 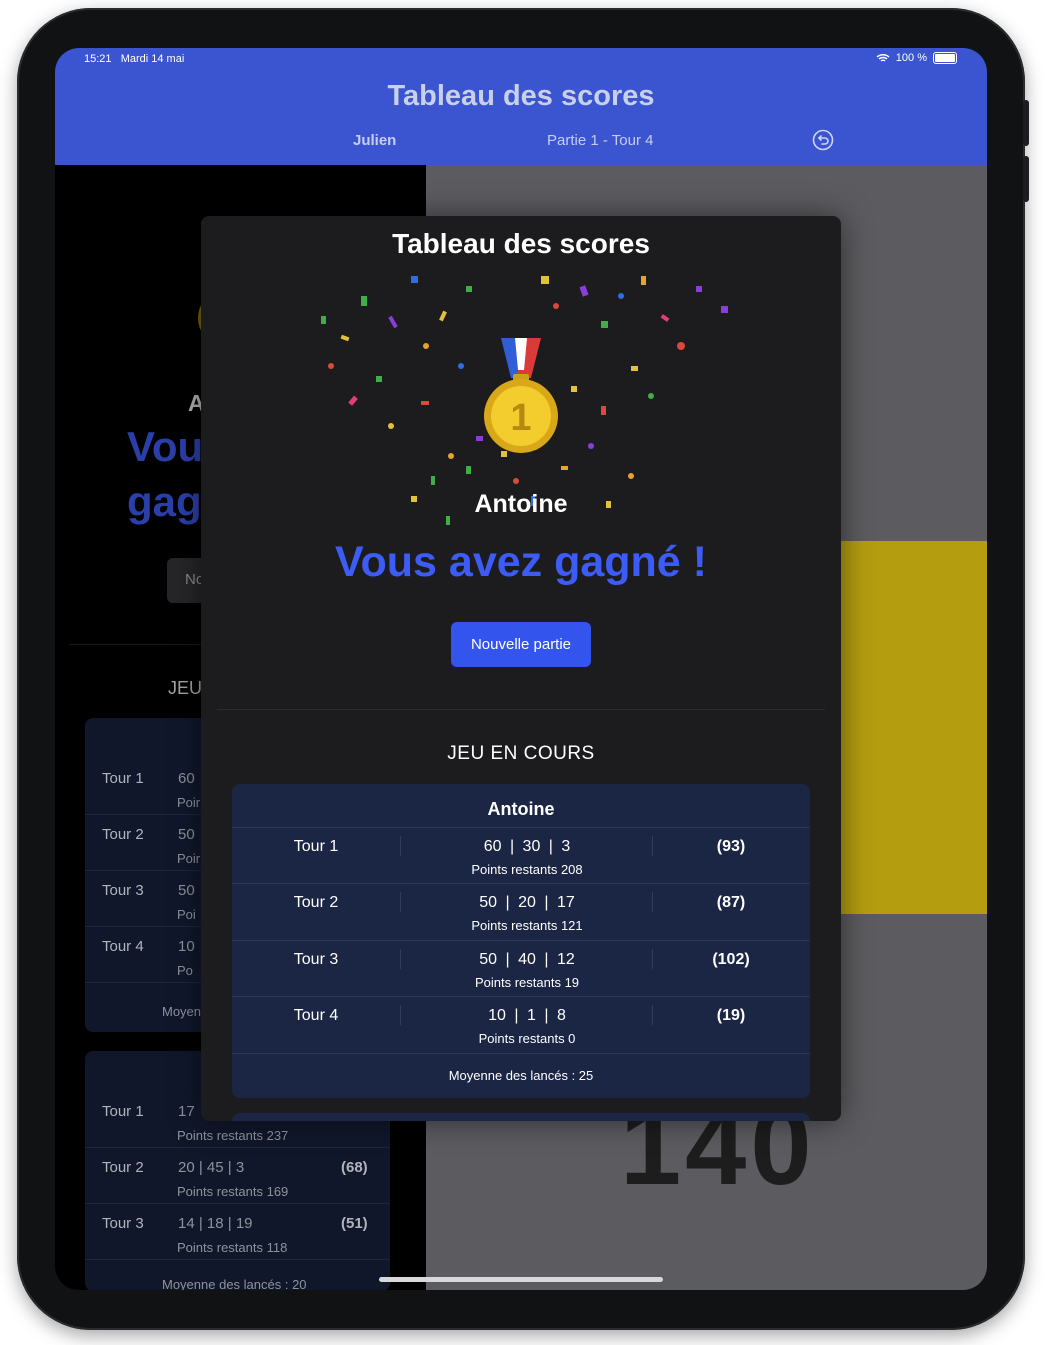 What do you see at coordinates (521, 504) in the screenshot?
I see `winner-name: Antoine` at bounding box center [521, 504].